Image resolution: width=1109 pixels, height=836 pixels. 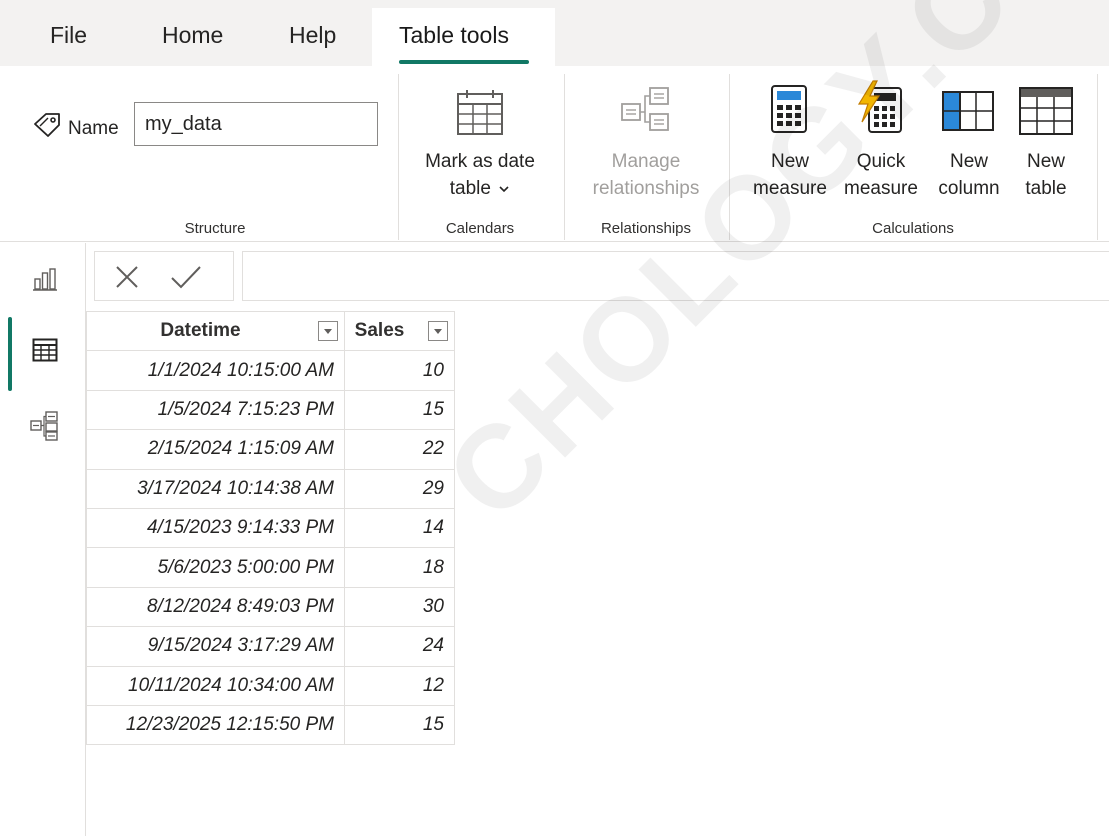 I want to click on model-view-icon, so click(x=44, y=426).